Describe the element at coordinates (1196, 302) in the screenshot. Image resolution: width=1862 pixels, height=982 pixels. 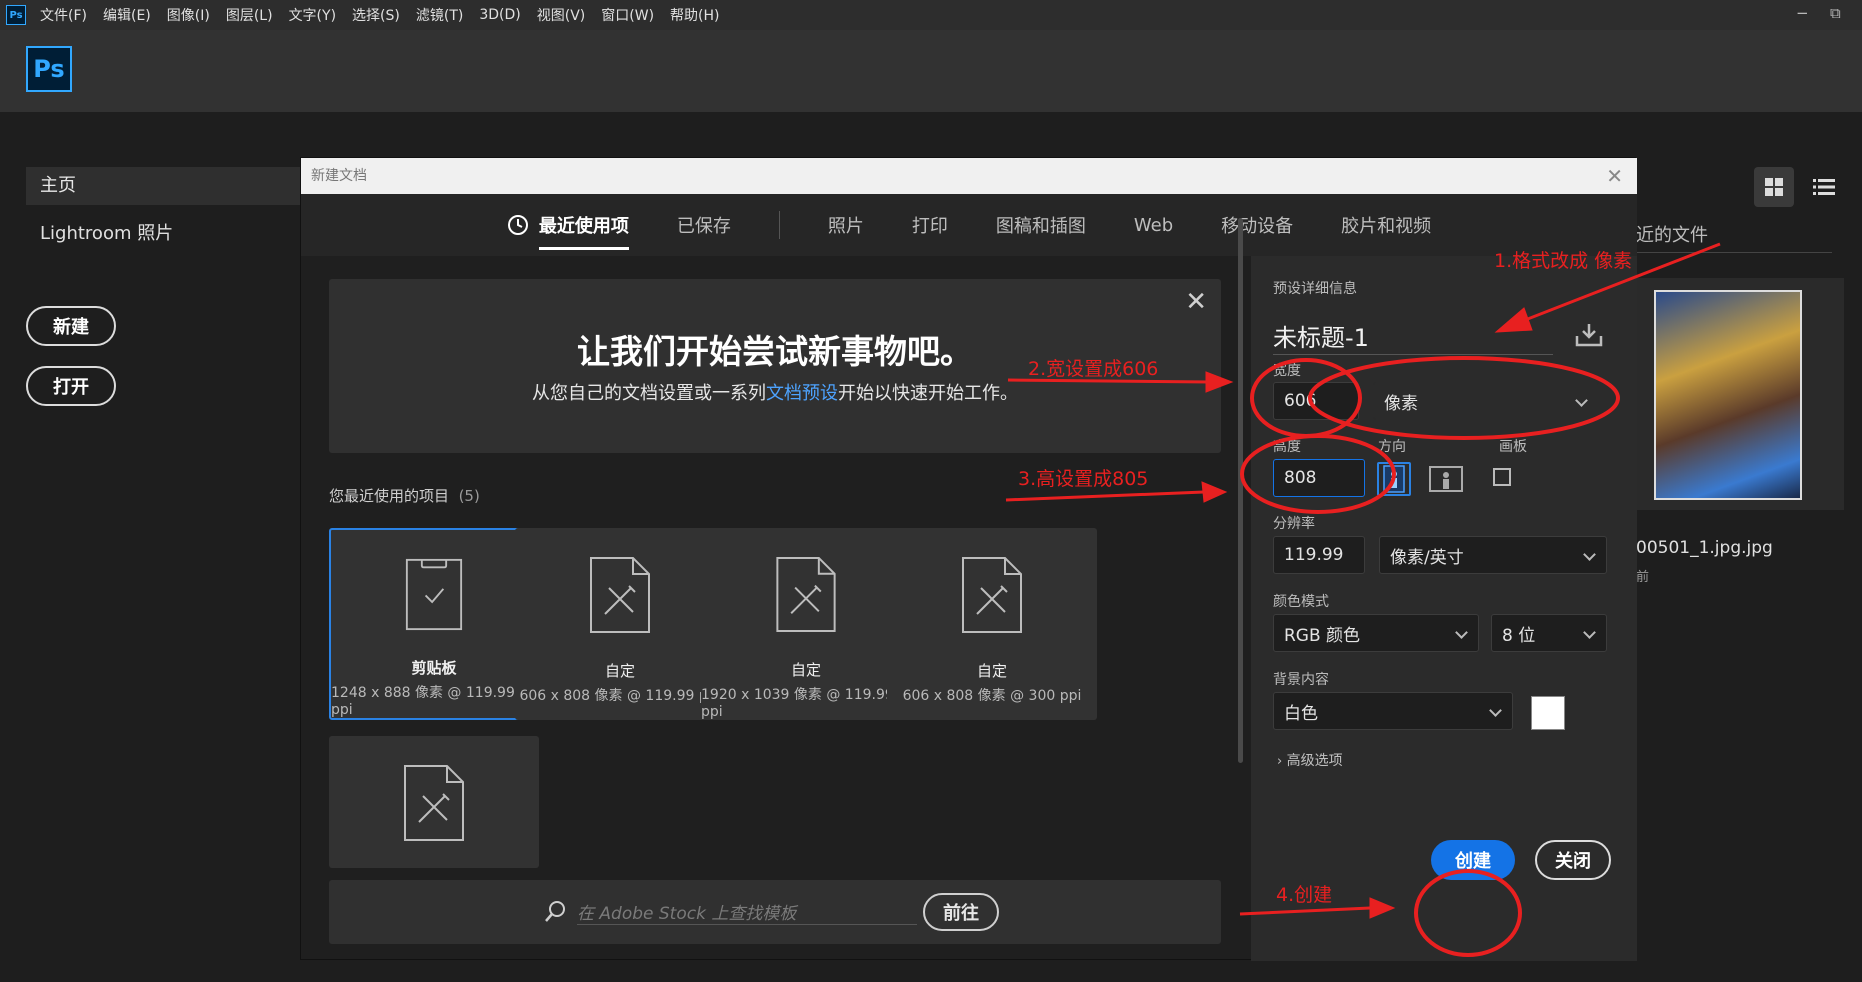
I see `banner-close-icon: ✕` at that location.